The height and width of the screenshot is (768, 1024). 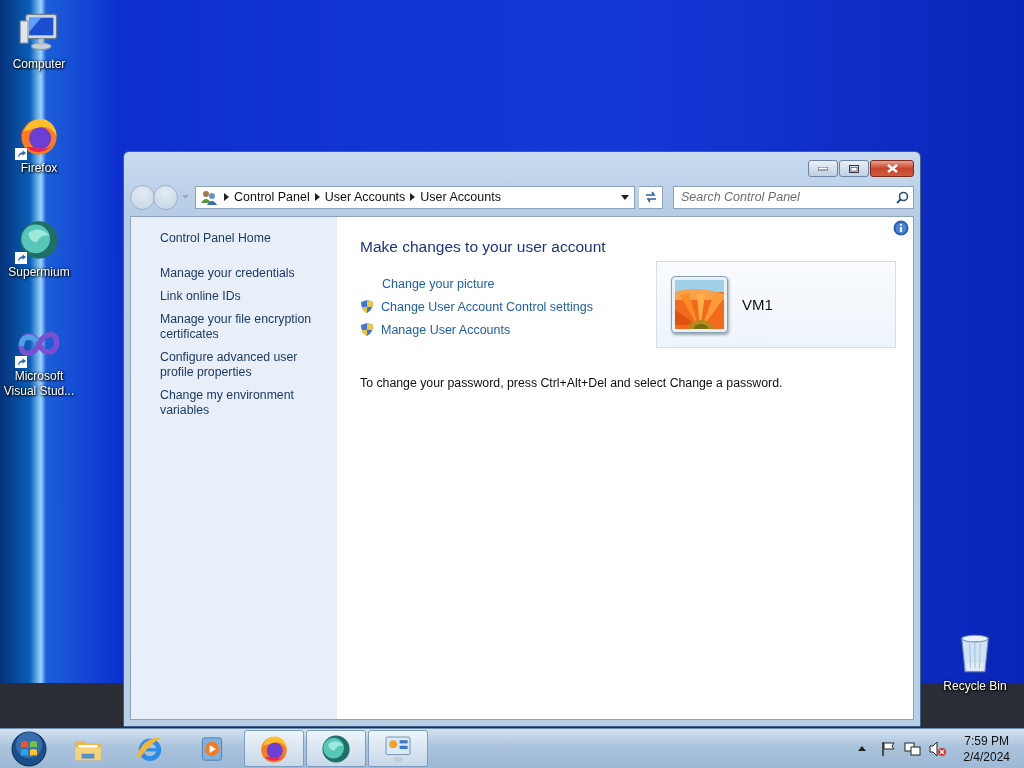 What do you see at coordinates (272, 197) in the screenshot?
I see `breadcrumb-item: Control Panel` at bounding box center [272, 197].